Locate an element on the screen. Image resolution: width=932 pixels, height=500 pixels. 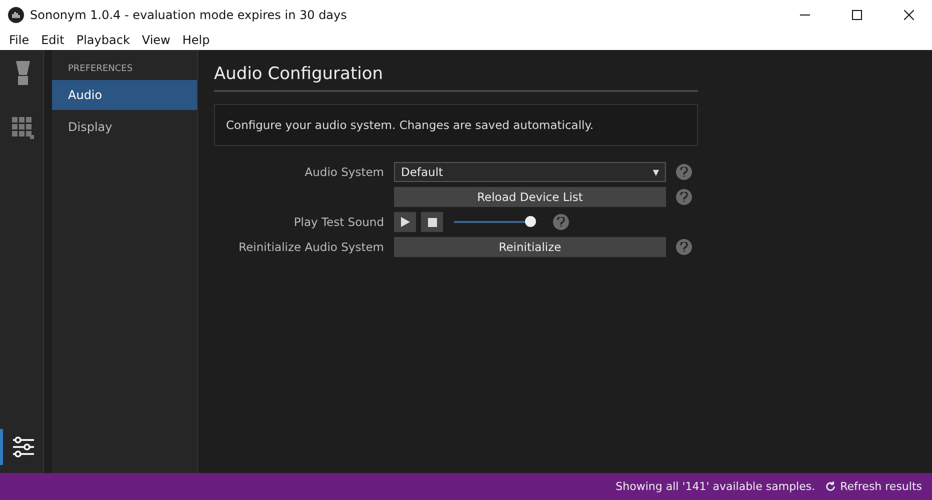
action-button: Reinitialize is located at coordinates (530, 247).